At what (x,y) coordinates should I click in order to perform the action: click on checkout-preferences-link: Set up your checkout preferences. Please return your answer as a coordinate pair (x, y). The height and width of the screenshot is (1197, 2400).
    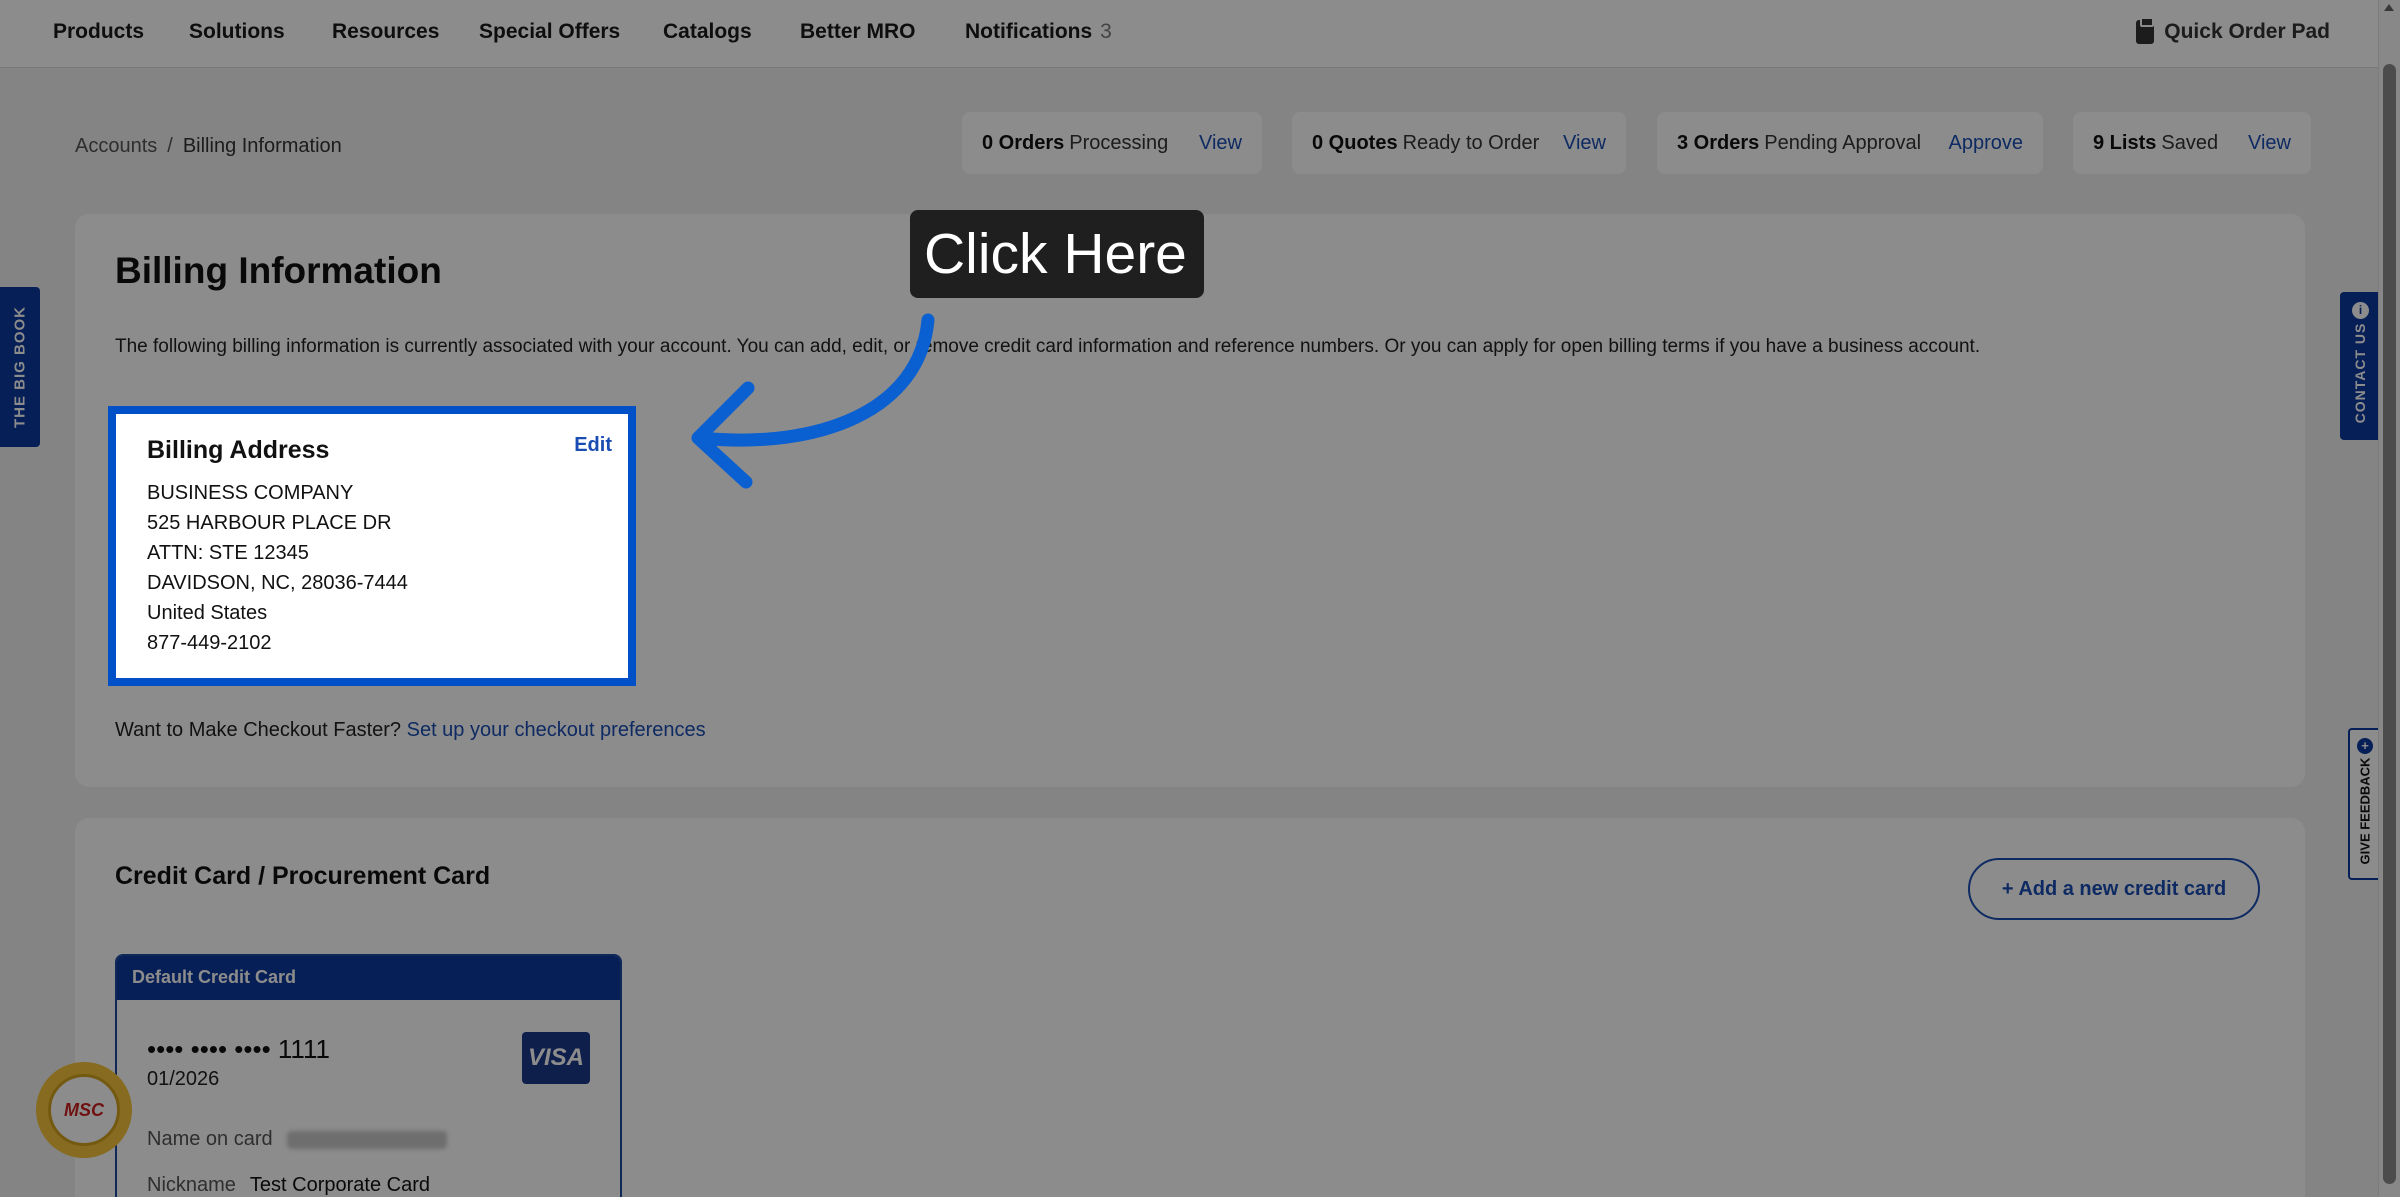
    Looking at the image, I should click on (556, 730).